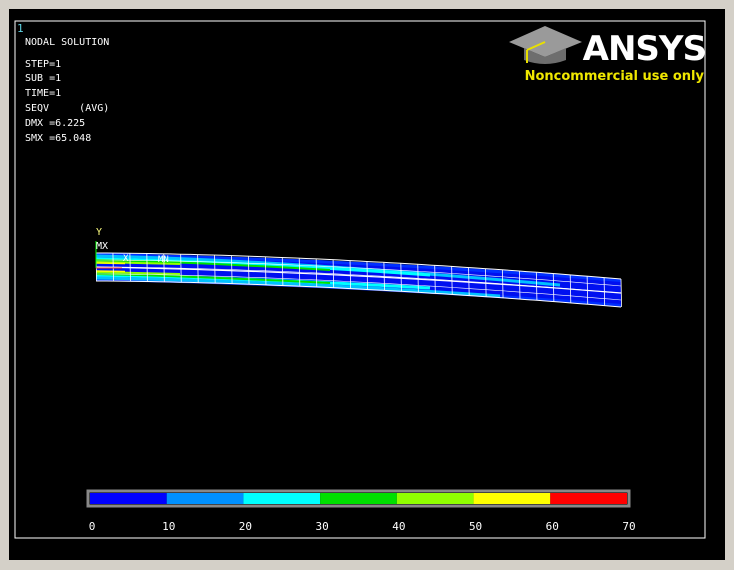  What do you see at coordinates (58, 138) in the screenshot?
I see `smx-label: SMX =65.048` at bounding box center [58, 138].